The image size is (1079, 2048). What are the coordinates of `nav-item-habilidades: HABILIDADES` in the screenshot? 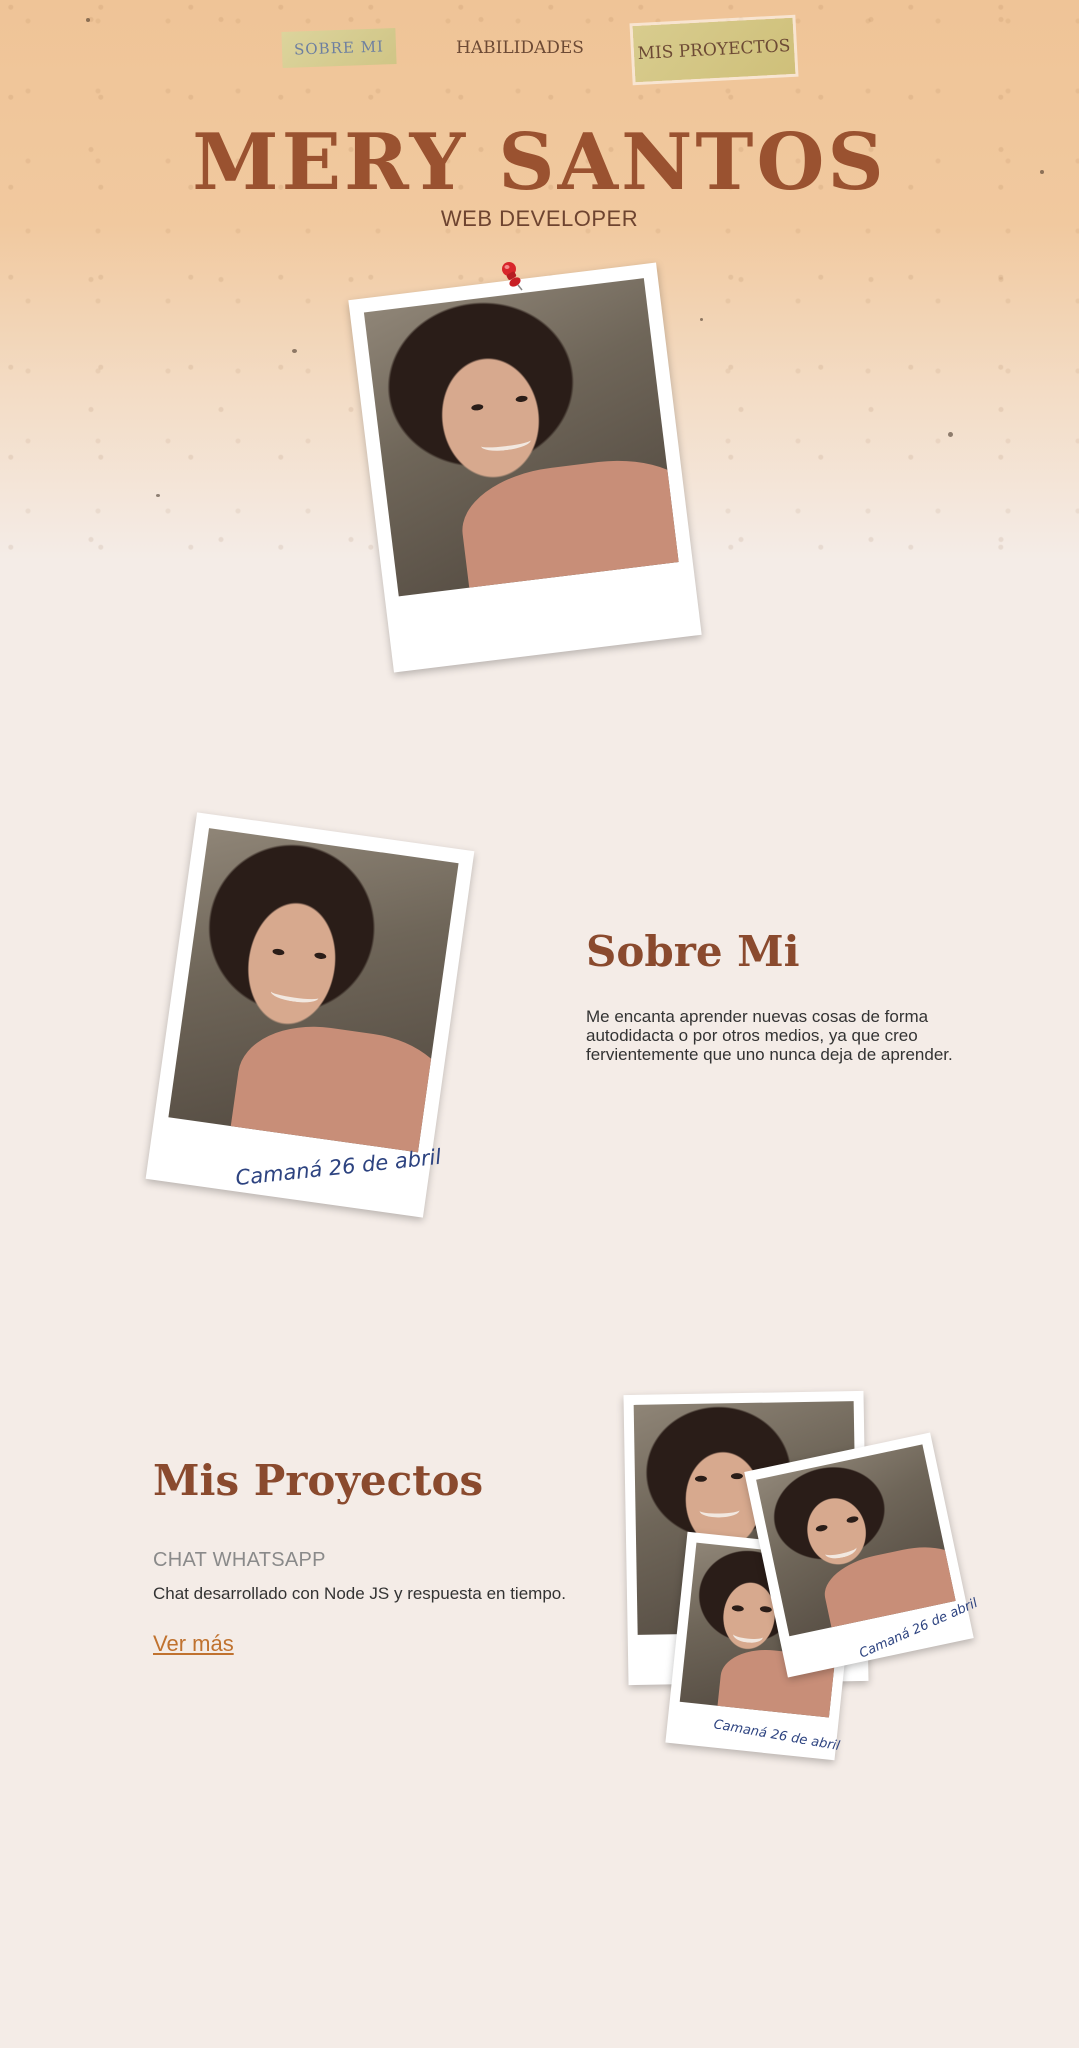 It's located at (520, 48).